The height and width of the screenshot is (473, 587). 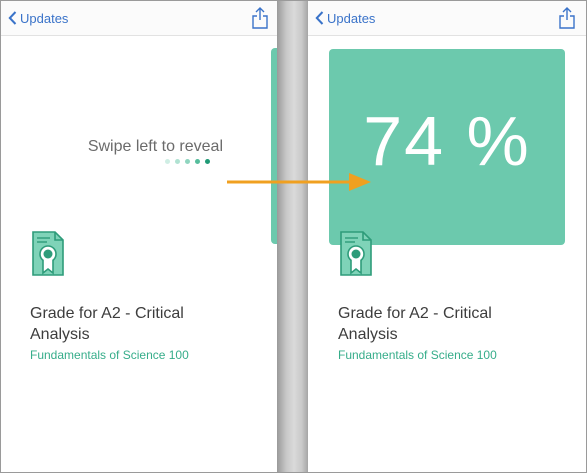 I want to click on arrow-right-icon, so click(x=299, y=182).